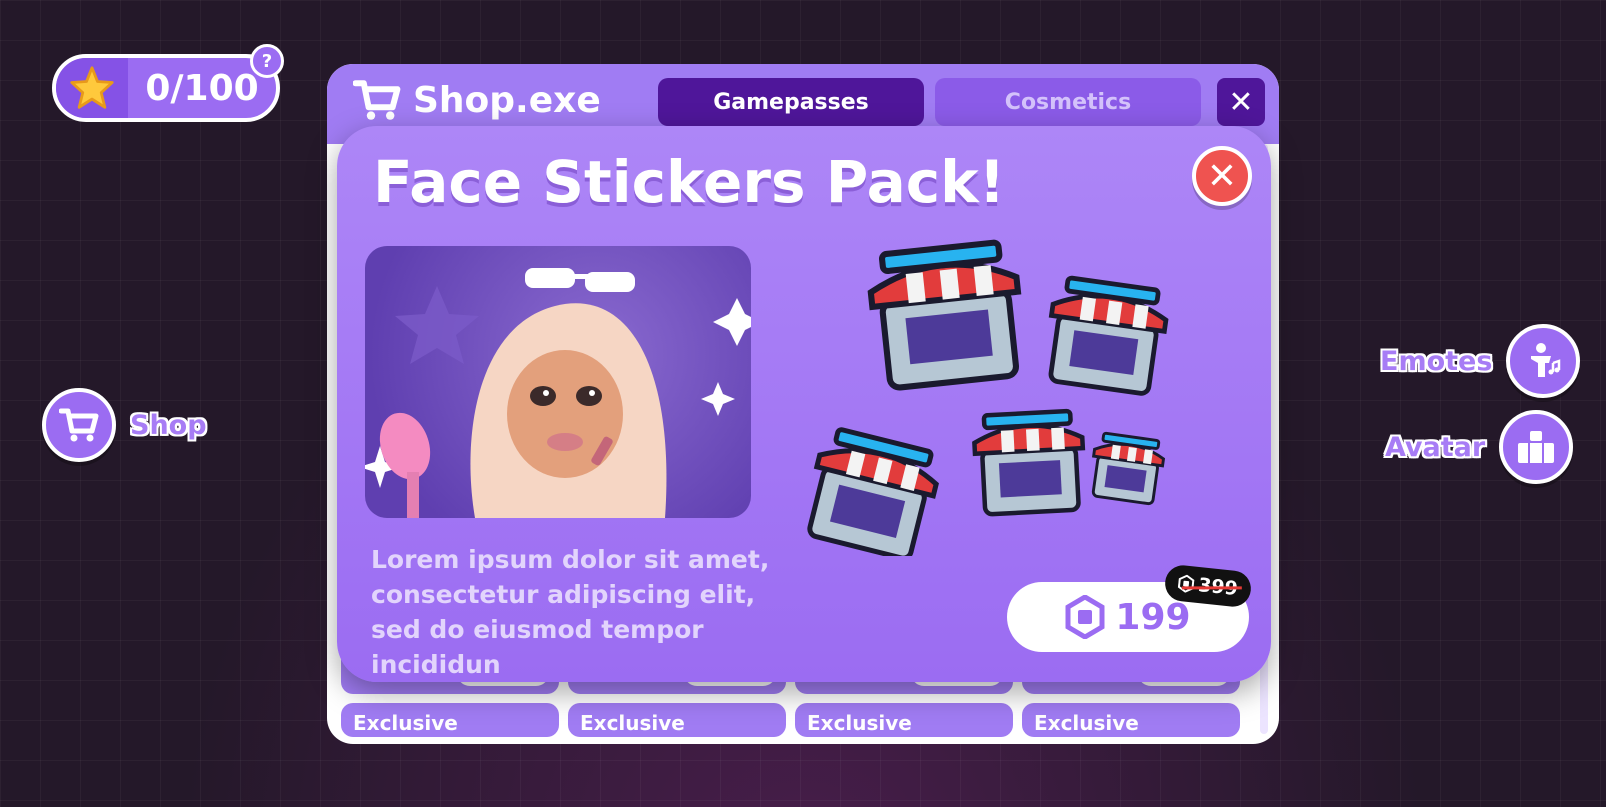 The height and width of the screenshot is (807, 1606). I want to click on shop-title: Shop.exe, so click(477, 100).